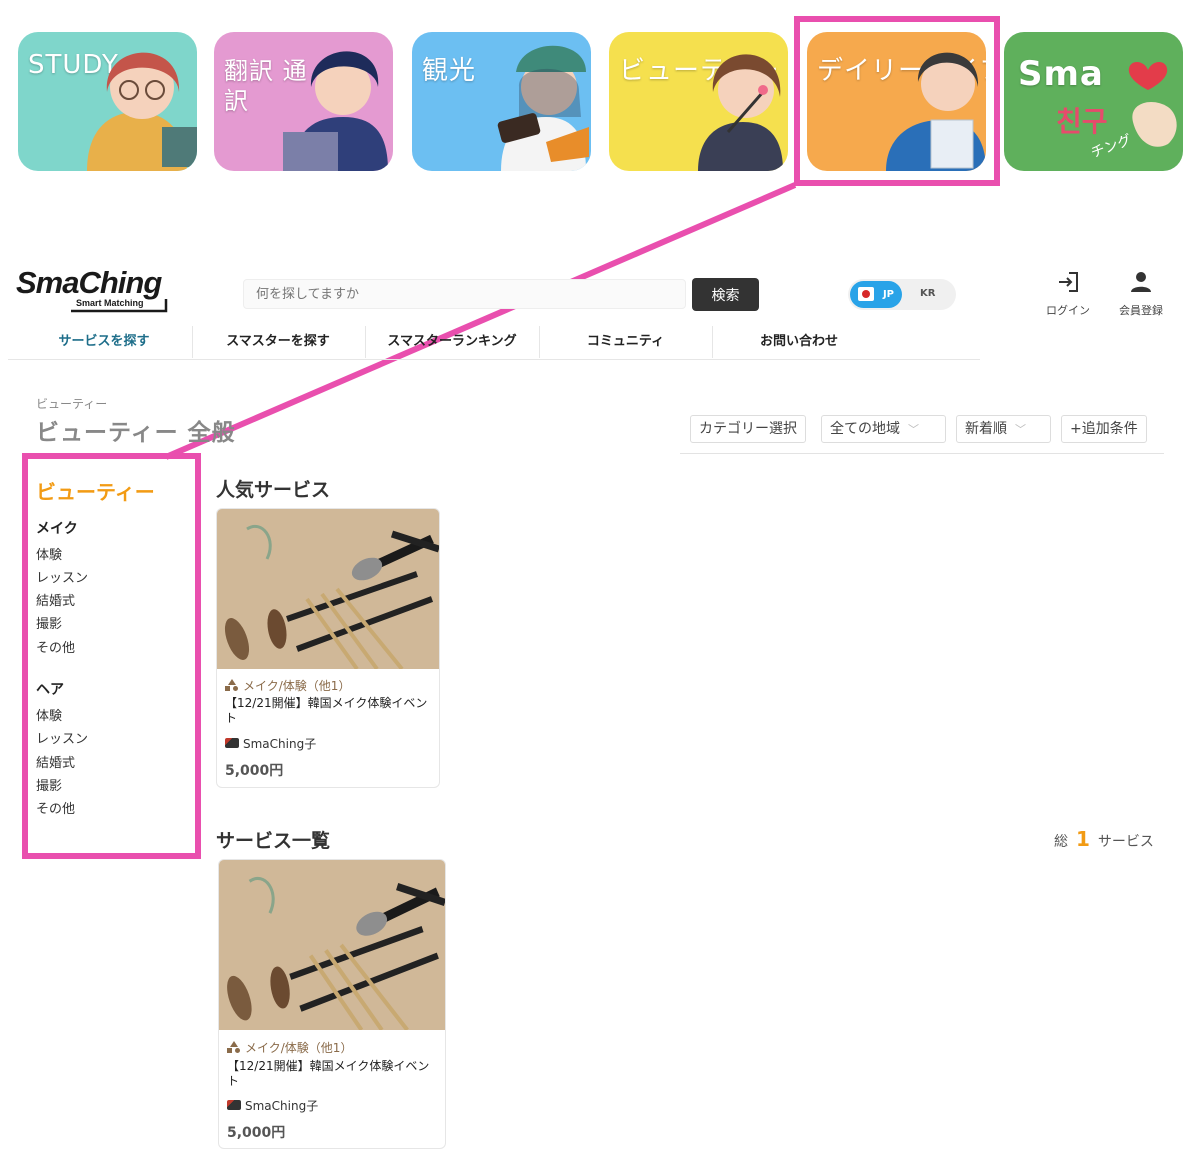 The image size is (1200, 1171). I want to click on nav-find-smasters: スマスターを探す, so click(278, 342).